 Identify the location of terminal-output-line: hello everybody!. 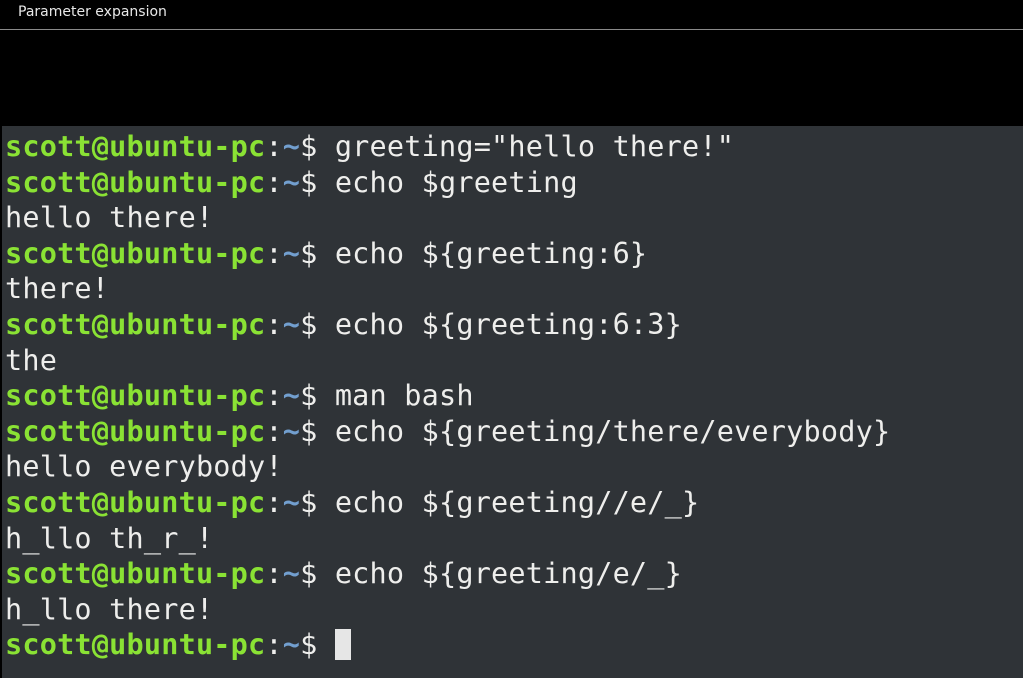
(447, 467).